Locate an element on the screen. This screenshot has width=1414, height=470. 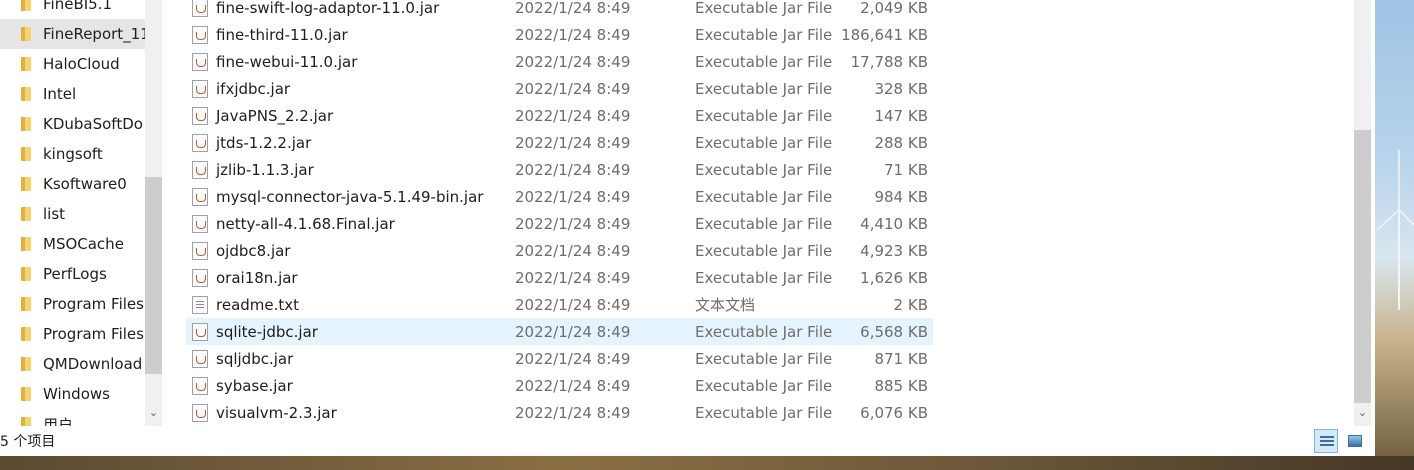
nav-item-label: kingsoft is located at coordinates (73, 154).